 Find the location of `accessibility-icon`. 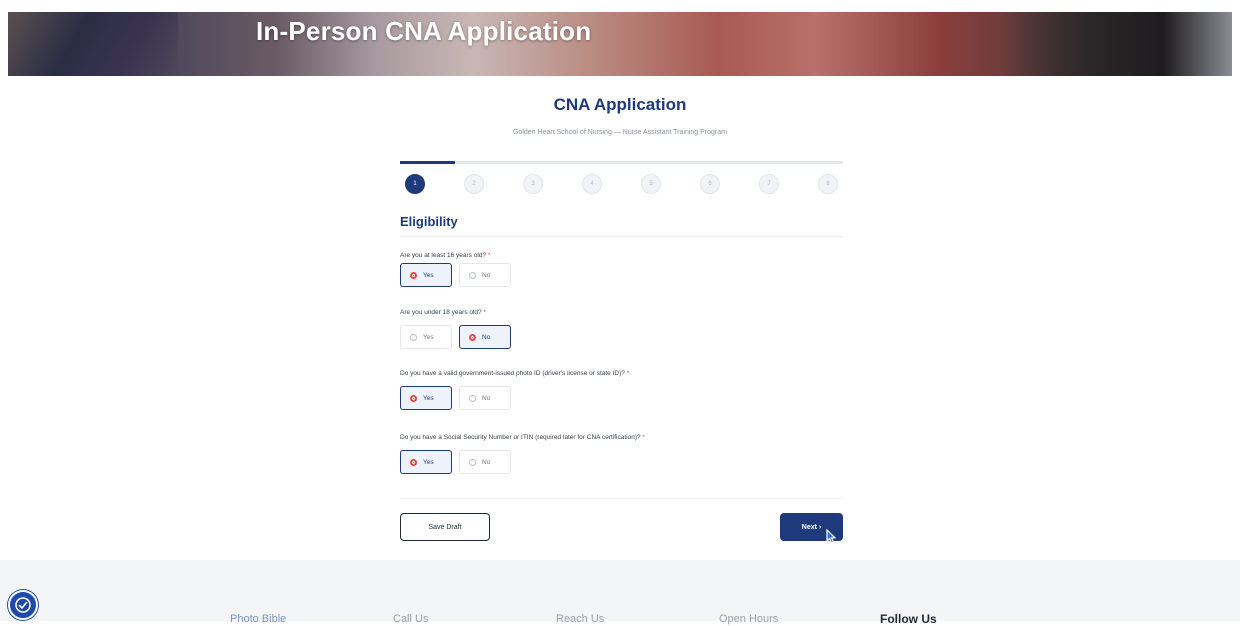

accessibility-icon is located at coordinates (23, 605).